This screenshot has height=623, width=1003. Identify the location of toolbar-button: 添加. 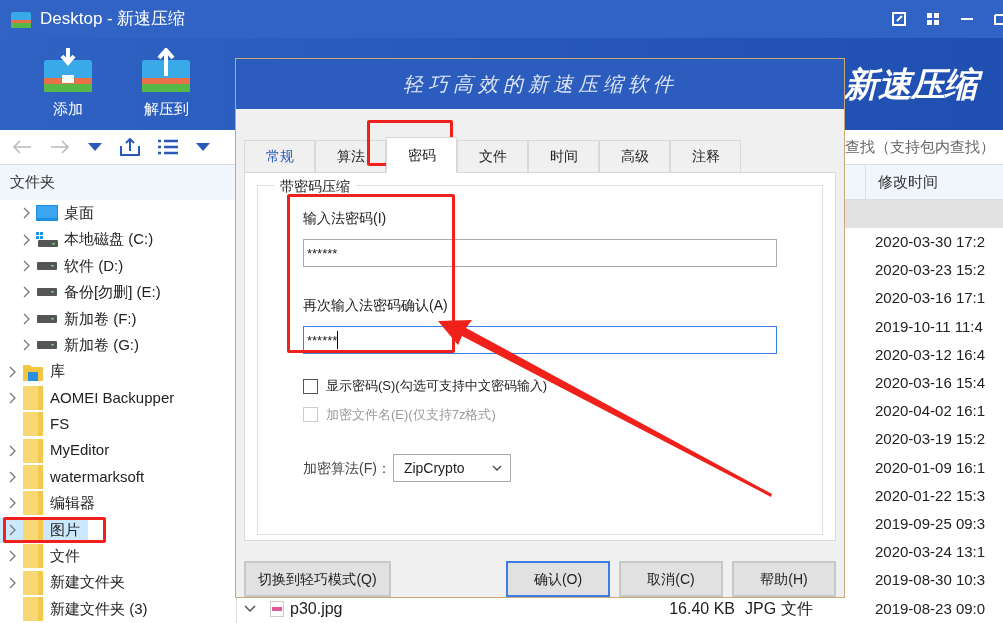
(68, 84).